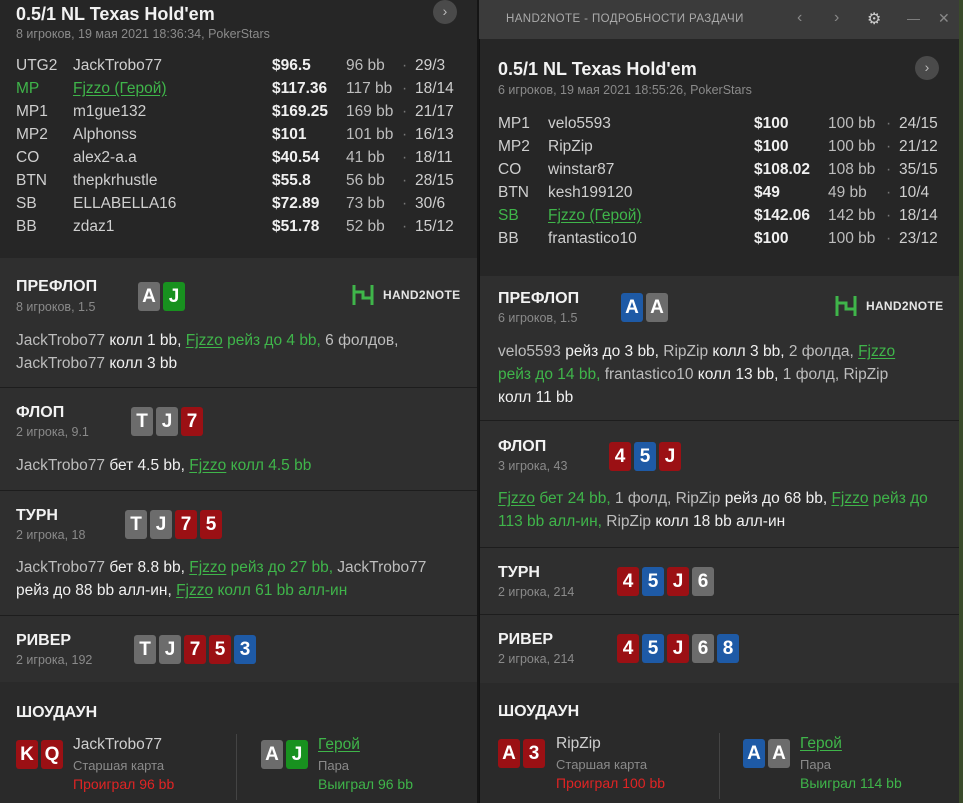 Image resolution: width=963 pixels, height=803 pixels. What do you see at coordinates (269, 465) in the screenshot?
I see `hero-action: колл 4.5 bb` at bounding box center [269, 465].